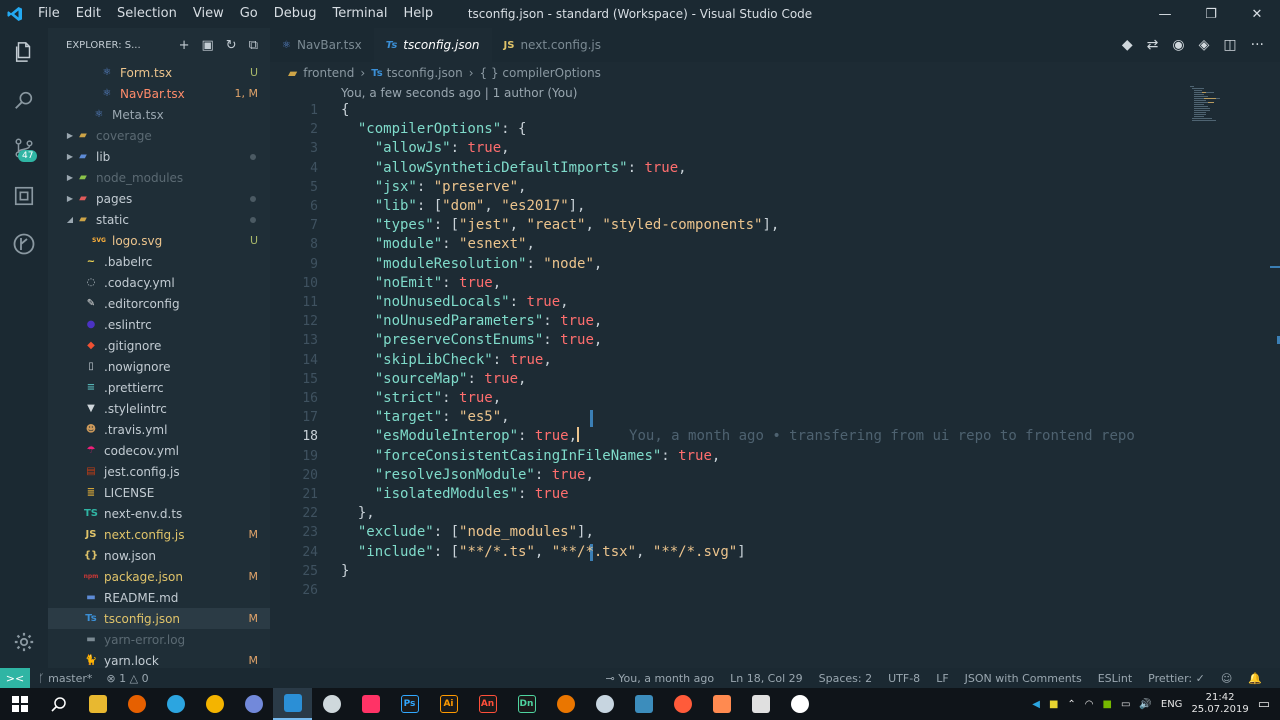  I want to click on code-line: "target": "es5",, so click(425, 417).